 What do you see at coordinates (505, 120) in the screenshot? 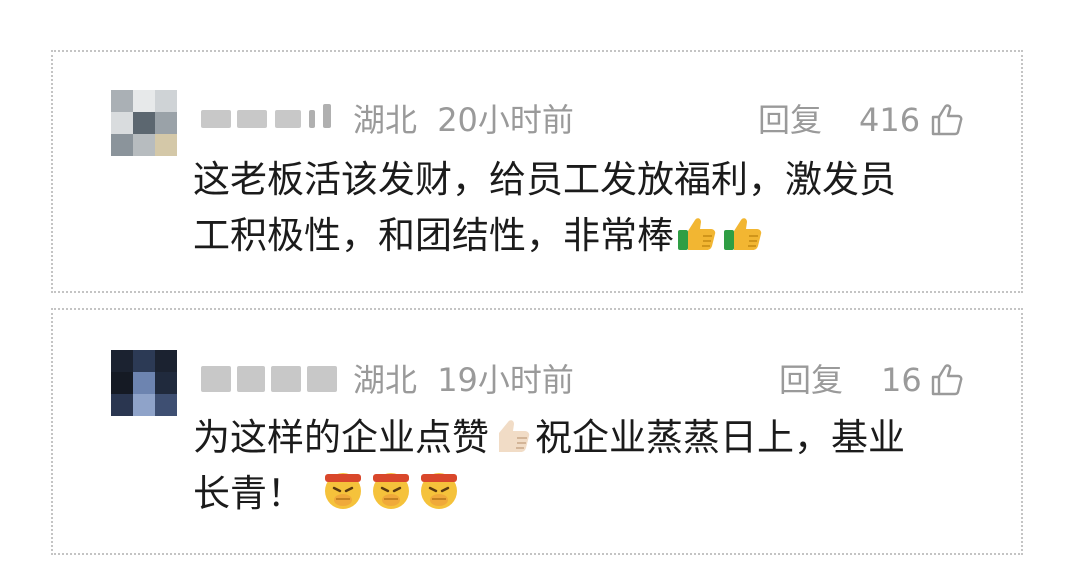
I see `comment-time: 20小时前` at bounding box center [505, 120].